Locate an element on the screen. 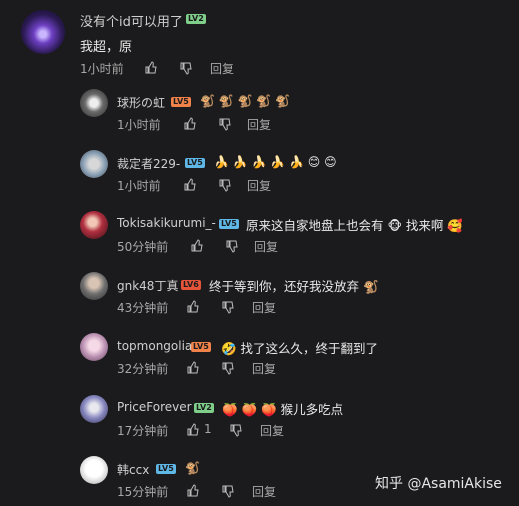 This screenshot has height=506, width=519. comment-text: 我超，原 is located at coordinates (106, 47).